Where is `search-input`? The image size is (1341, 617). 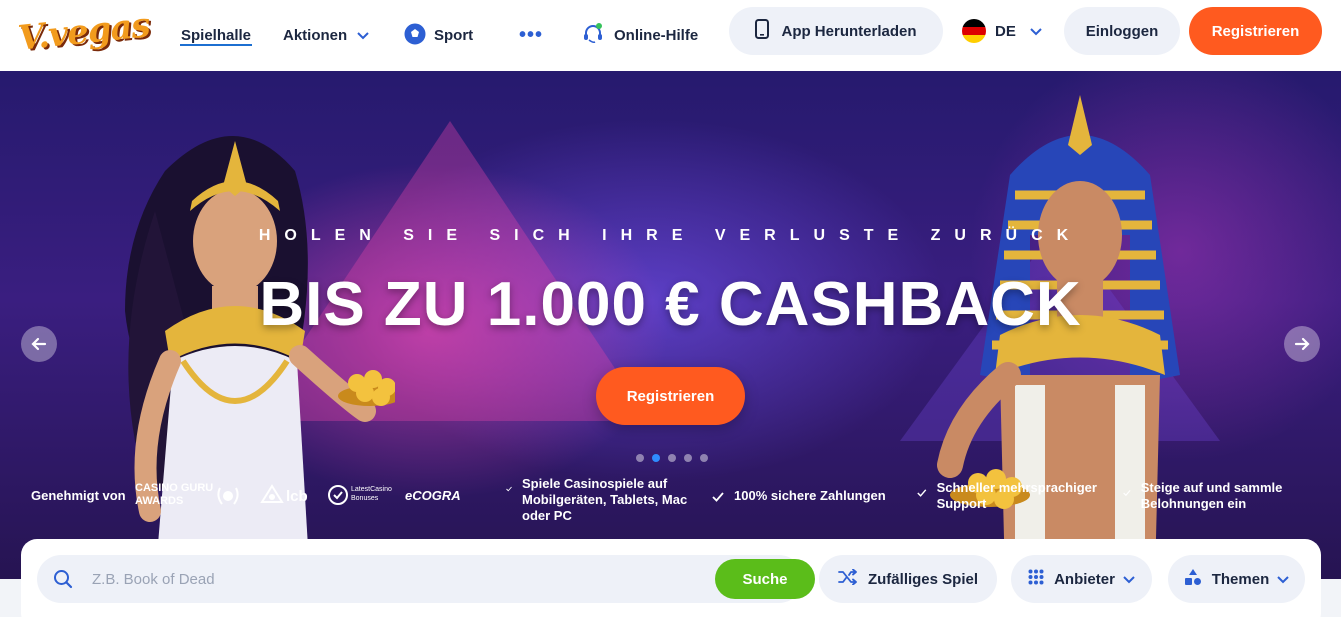
search-input is located at coordinates (392, 579).